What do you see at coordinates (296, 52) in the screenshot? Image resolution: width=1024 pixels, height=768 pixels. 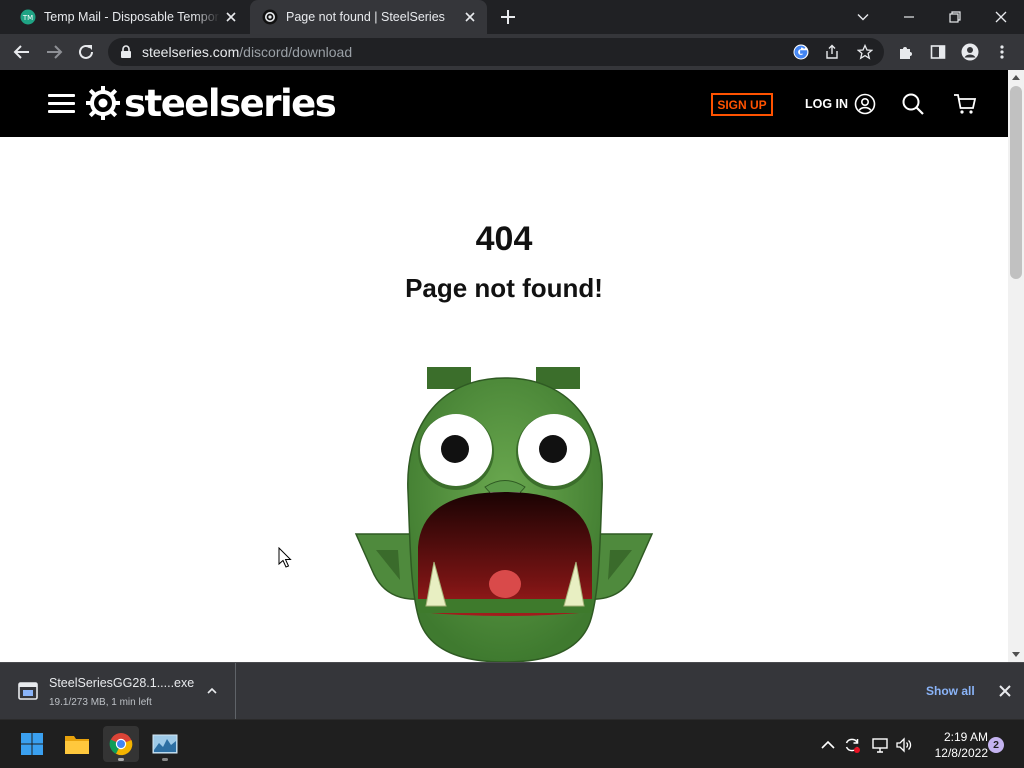 I see `url-path: /discord/download` at bounding box center [296, 52].